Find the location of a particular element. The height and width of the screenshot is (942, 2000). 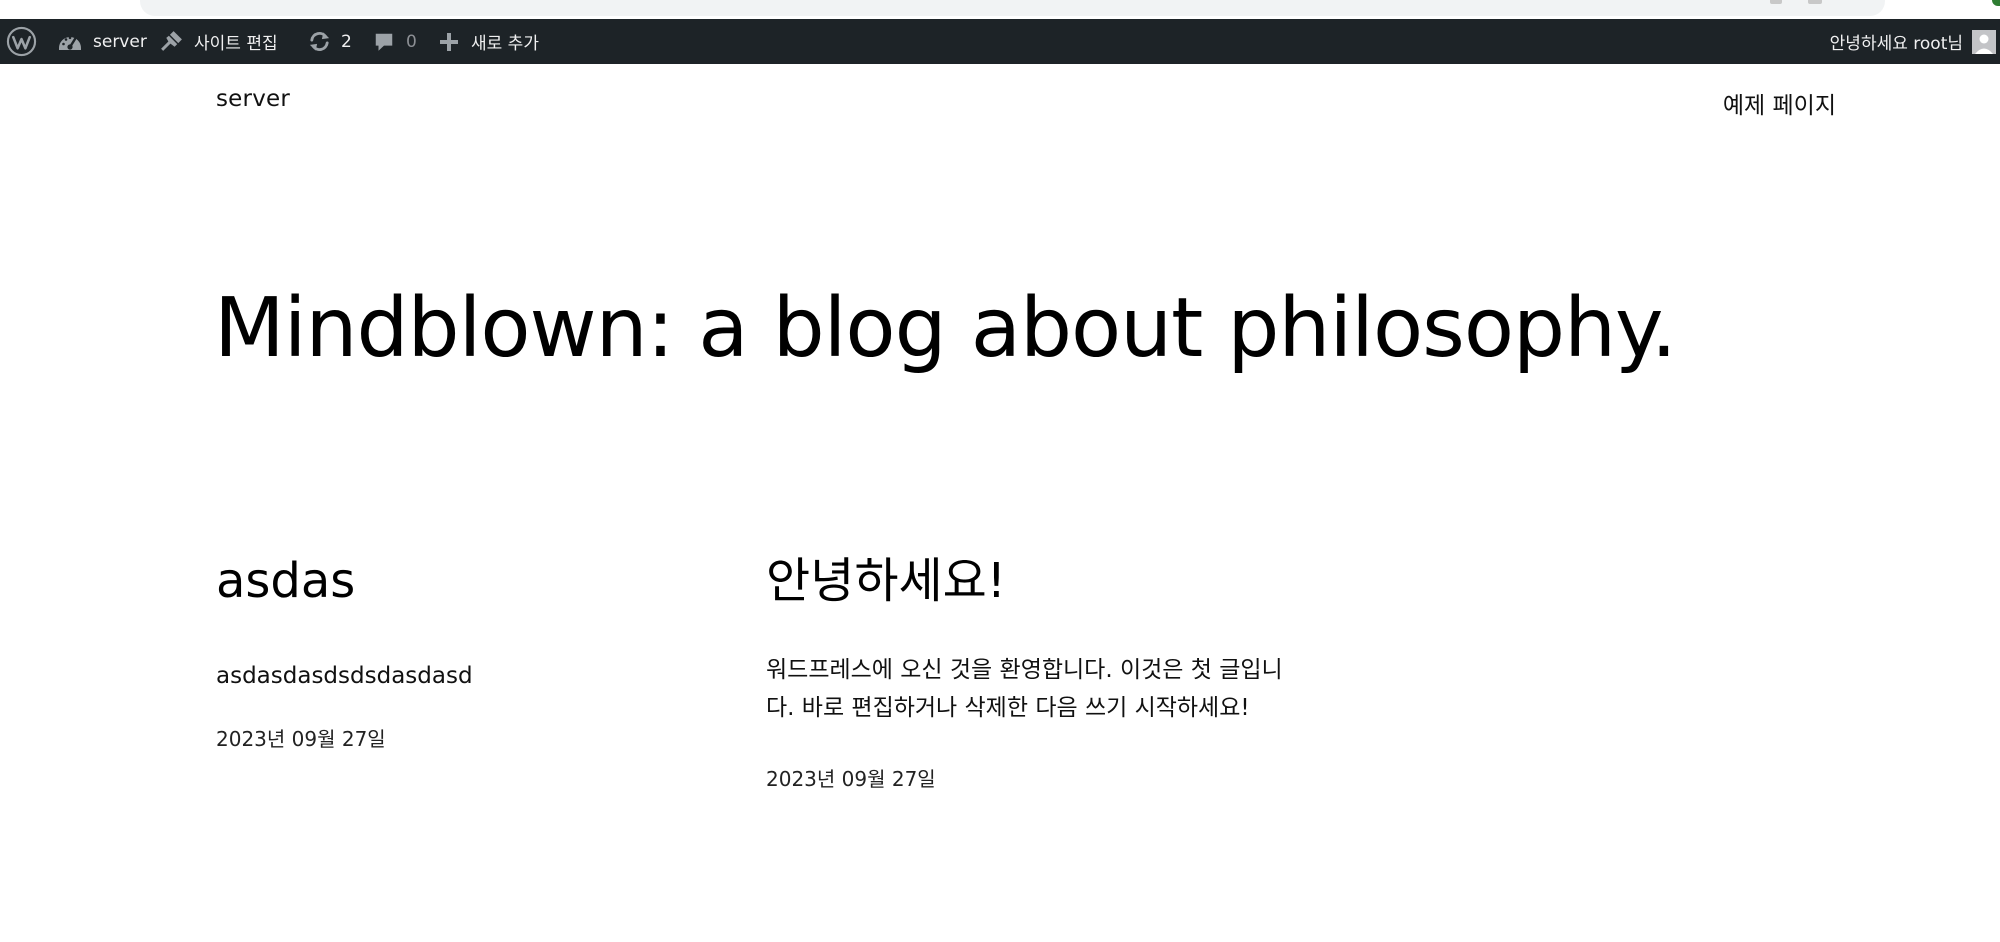

admin-bar-greeting: 안녕하세요 root님 is located at coordinates (1896, 44).